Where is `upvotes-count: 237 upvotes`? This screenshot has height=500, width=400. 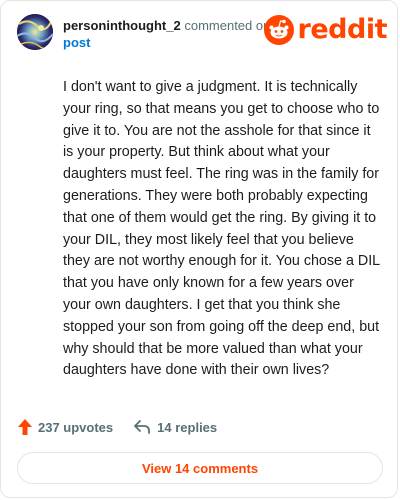 upvotes-count: 237 upvotes is located at coordinates (76, 427).